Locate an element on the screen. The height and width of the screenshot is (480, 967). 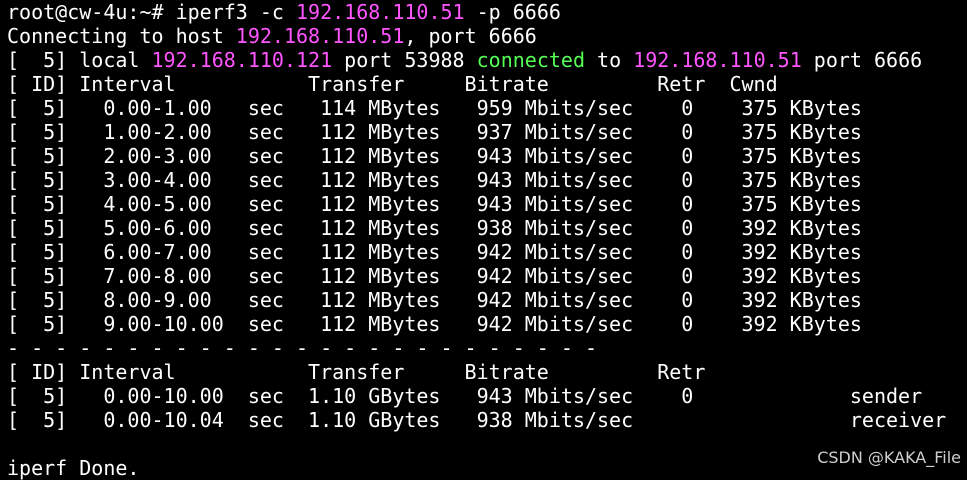
connecting-prefix: Connecting to host is located at coordinates (121, 36).